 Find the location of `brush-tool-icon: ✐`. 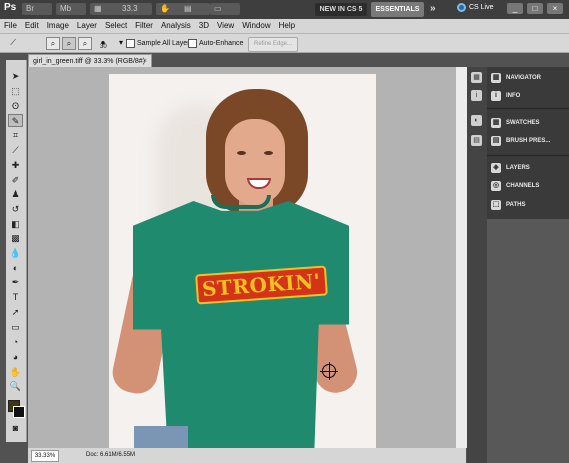

brush-tool-icon: ✐ is located at coordinates (15, 180).